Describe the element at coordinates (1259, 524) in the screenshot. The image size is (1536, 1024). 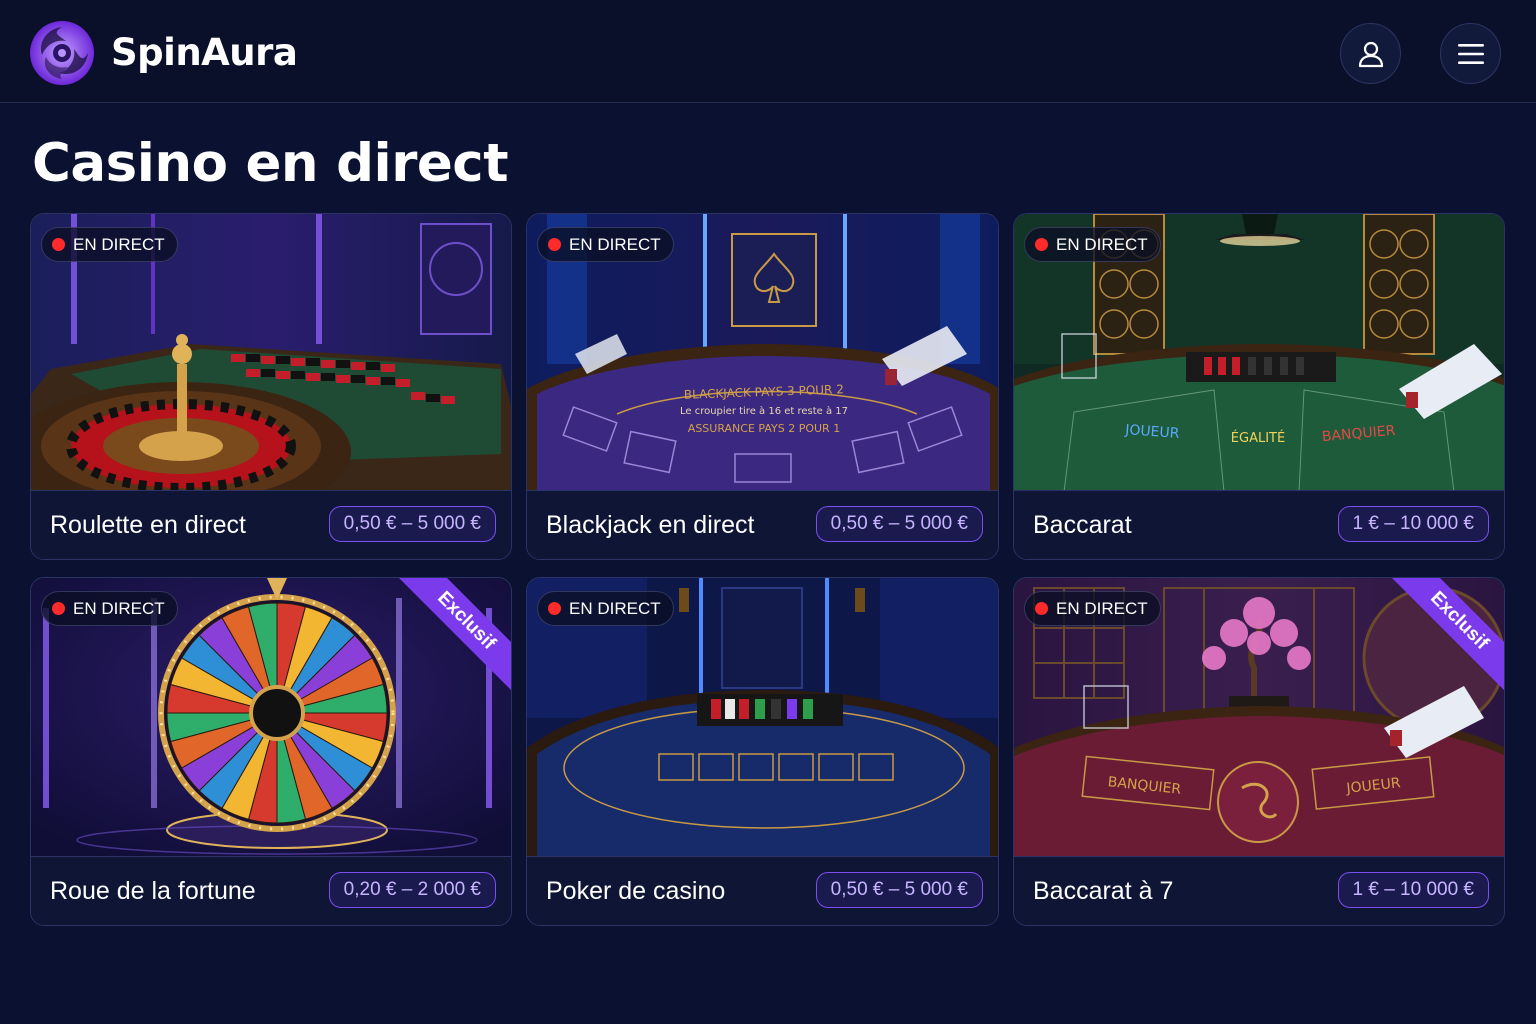
I see `card-footer: Baccarat 1 € – 10 000 €` at that location.